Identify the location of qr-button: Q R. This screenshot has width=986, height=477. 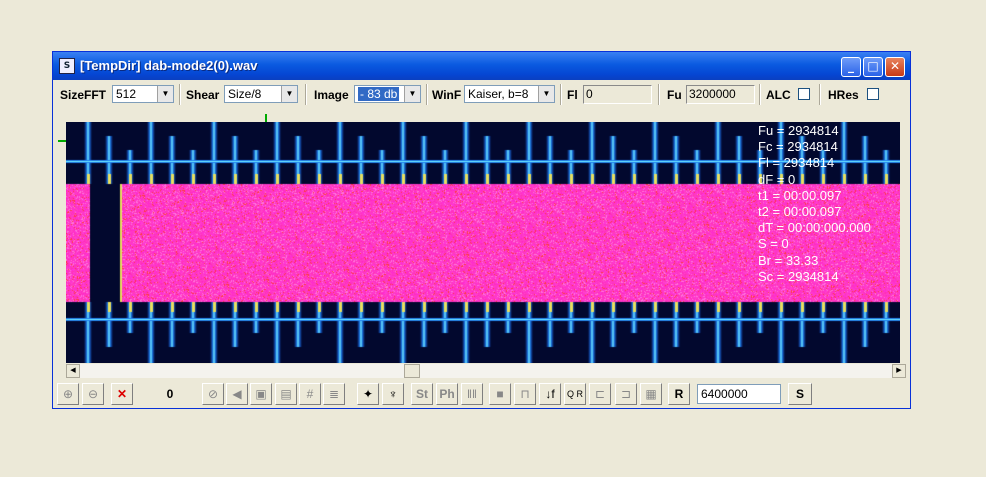
(575, 394).